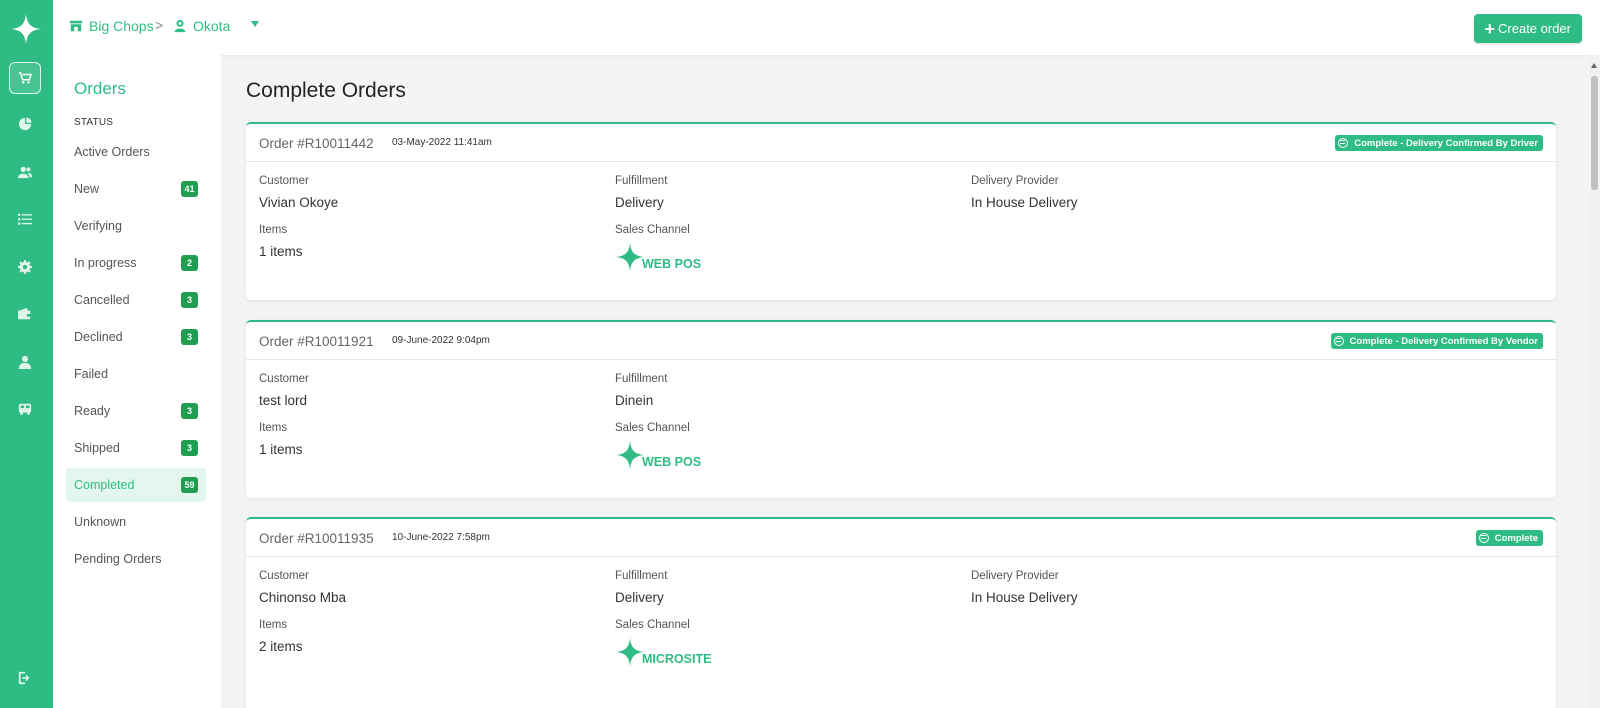  Describe the element at coordinates (25, 362) in the screenshot. I see `nav-profile-user-icon` at that location.